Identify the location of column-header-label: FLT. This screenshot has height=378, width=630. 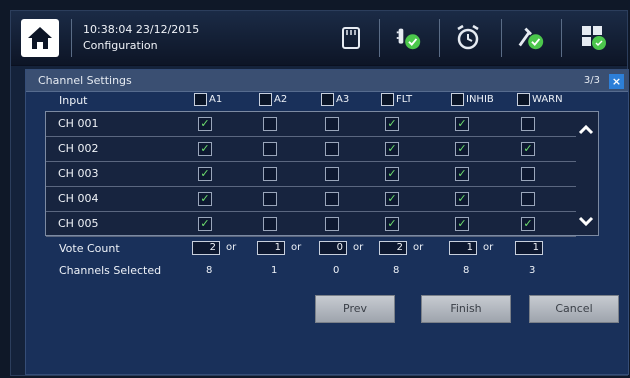
(404, 99).